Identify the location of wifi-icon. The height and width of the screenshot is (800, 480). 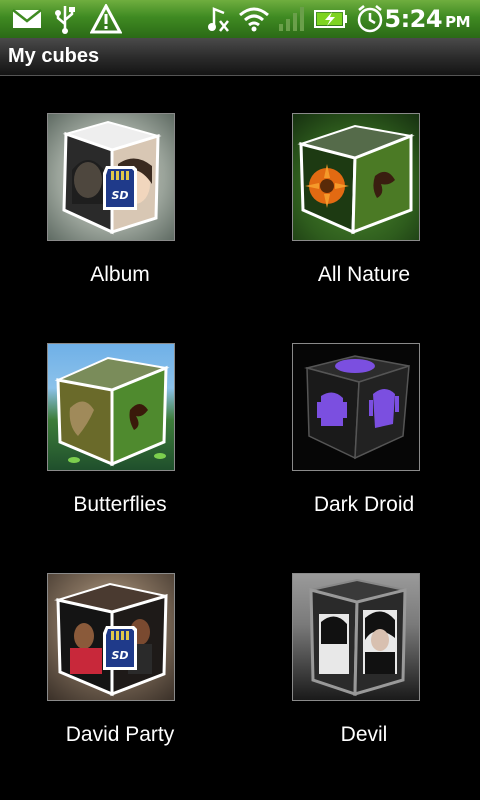
(254, 19).